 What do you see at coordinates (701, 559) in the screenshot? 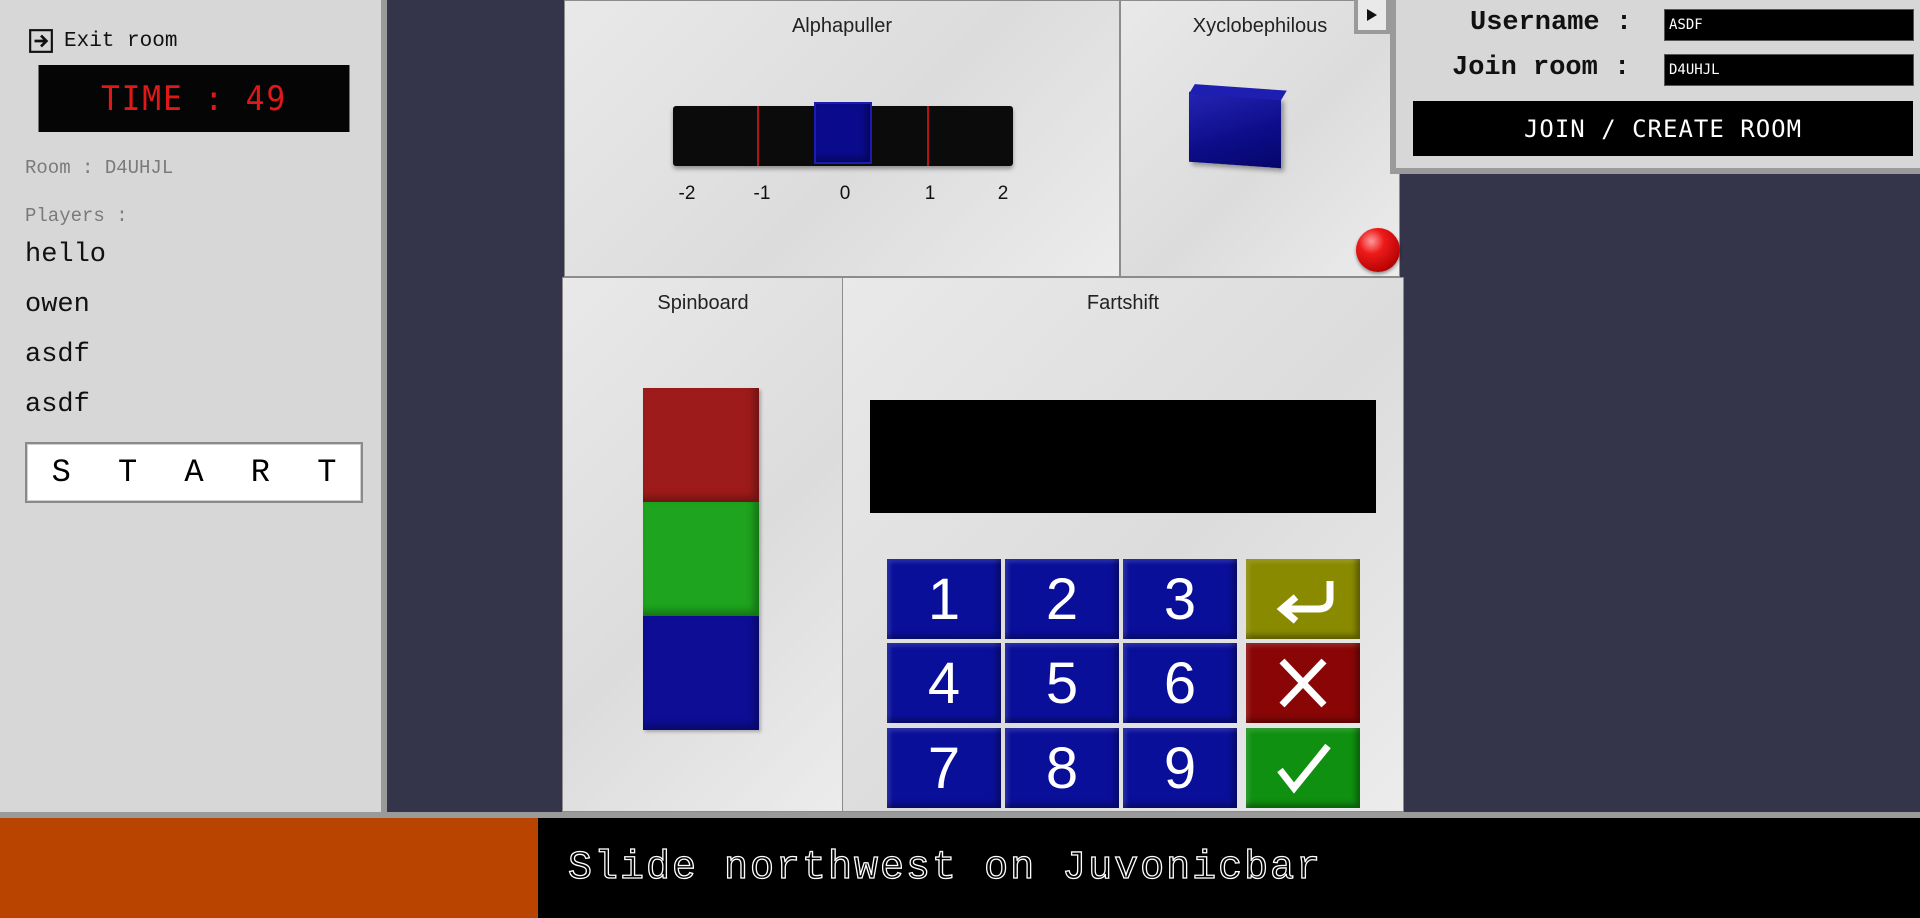
I see `spinboard-block-green` at bounding box center [701, 559].